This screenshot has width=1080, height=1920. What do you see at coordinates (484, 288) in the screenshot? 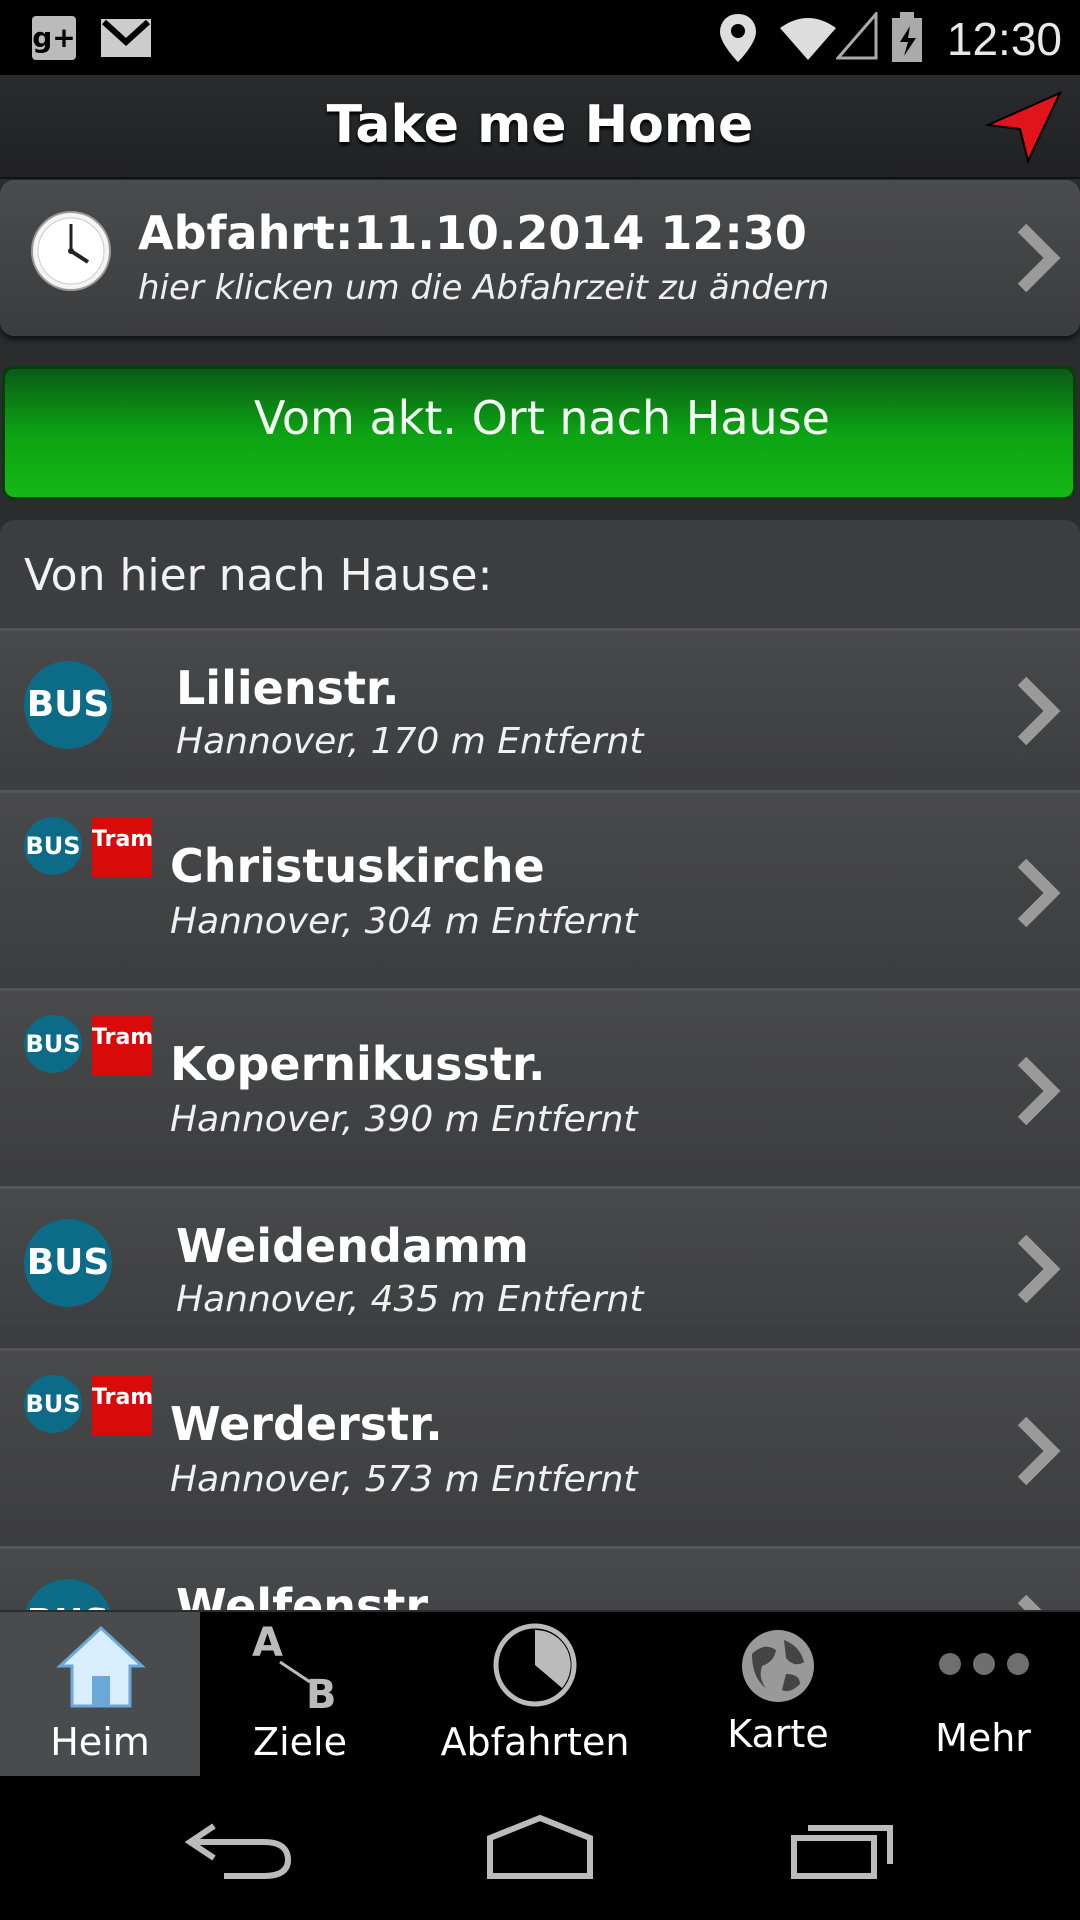
I see `departure-hint: hier klicken um die Abfahrzeit zu ändern` at bounding box center [484, 288].